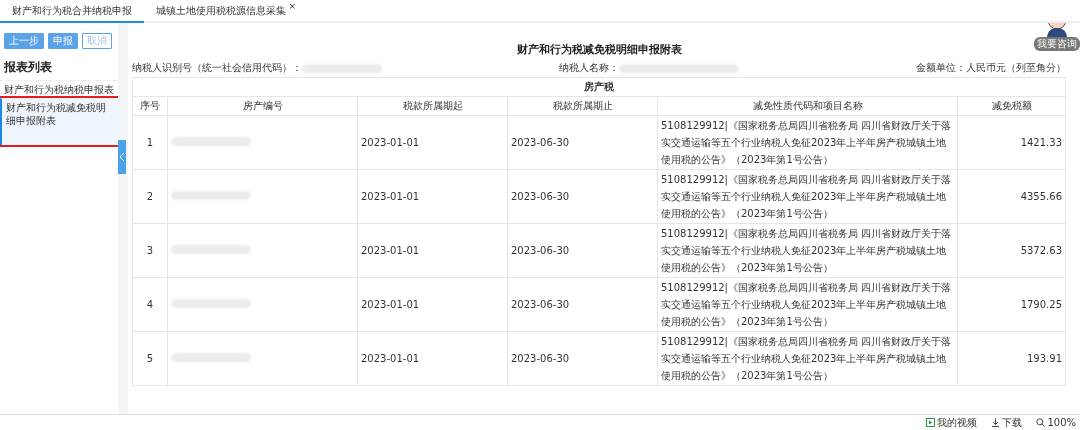 Image resolution: width=1080 pixels, height=430 pixels. I want to click on column-header: 序号, so click(150, 106).